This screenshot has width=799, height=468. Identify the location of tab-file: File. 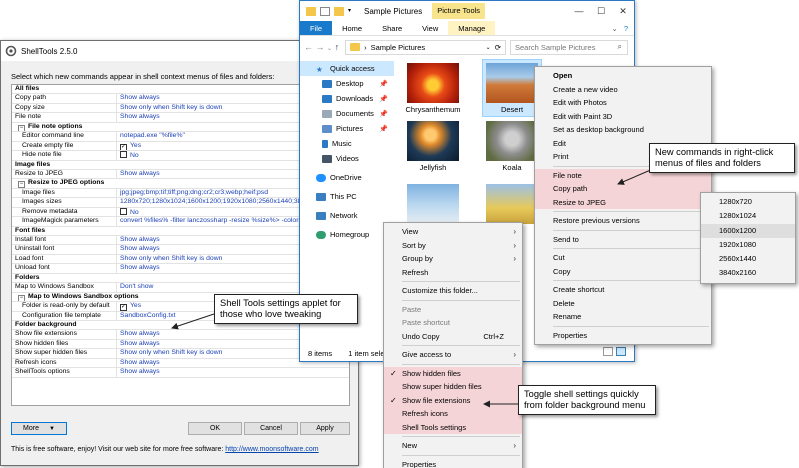
(316, 28).